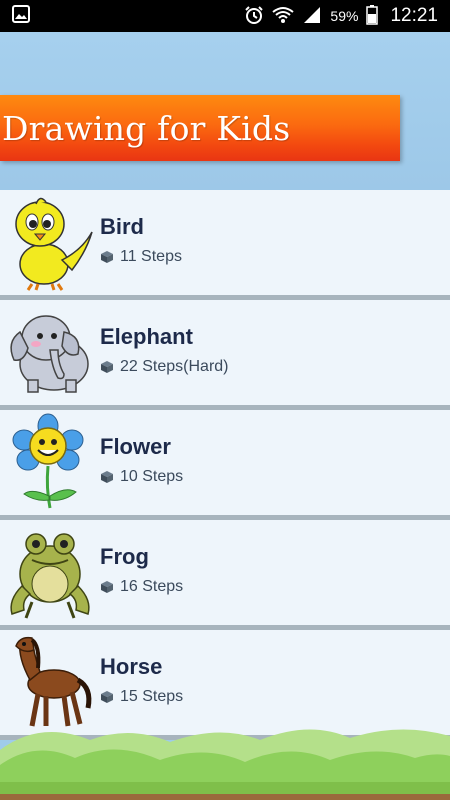 Image resolution: width=450 pixels, height=800 pixels. What do you see at coordinates (50, 576) in the screenshot?
I see `frog-icon` at bounding box center [50, 576].